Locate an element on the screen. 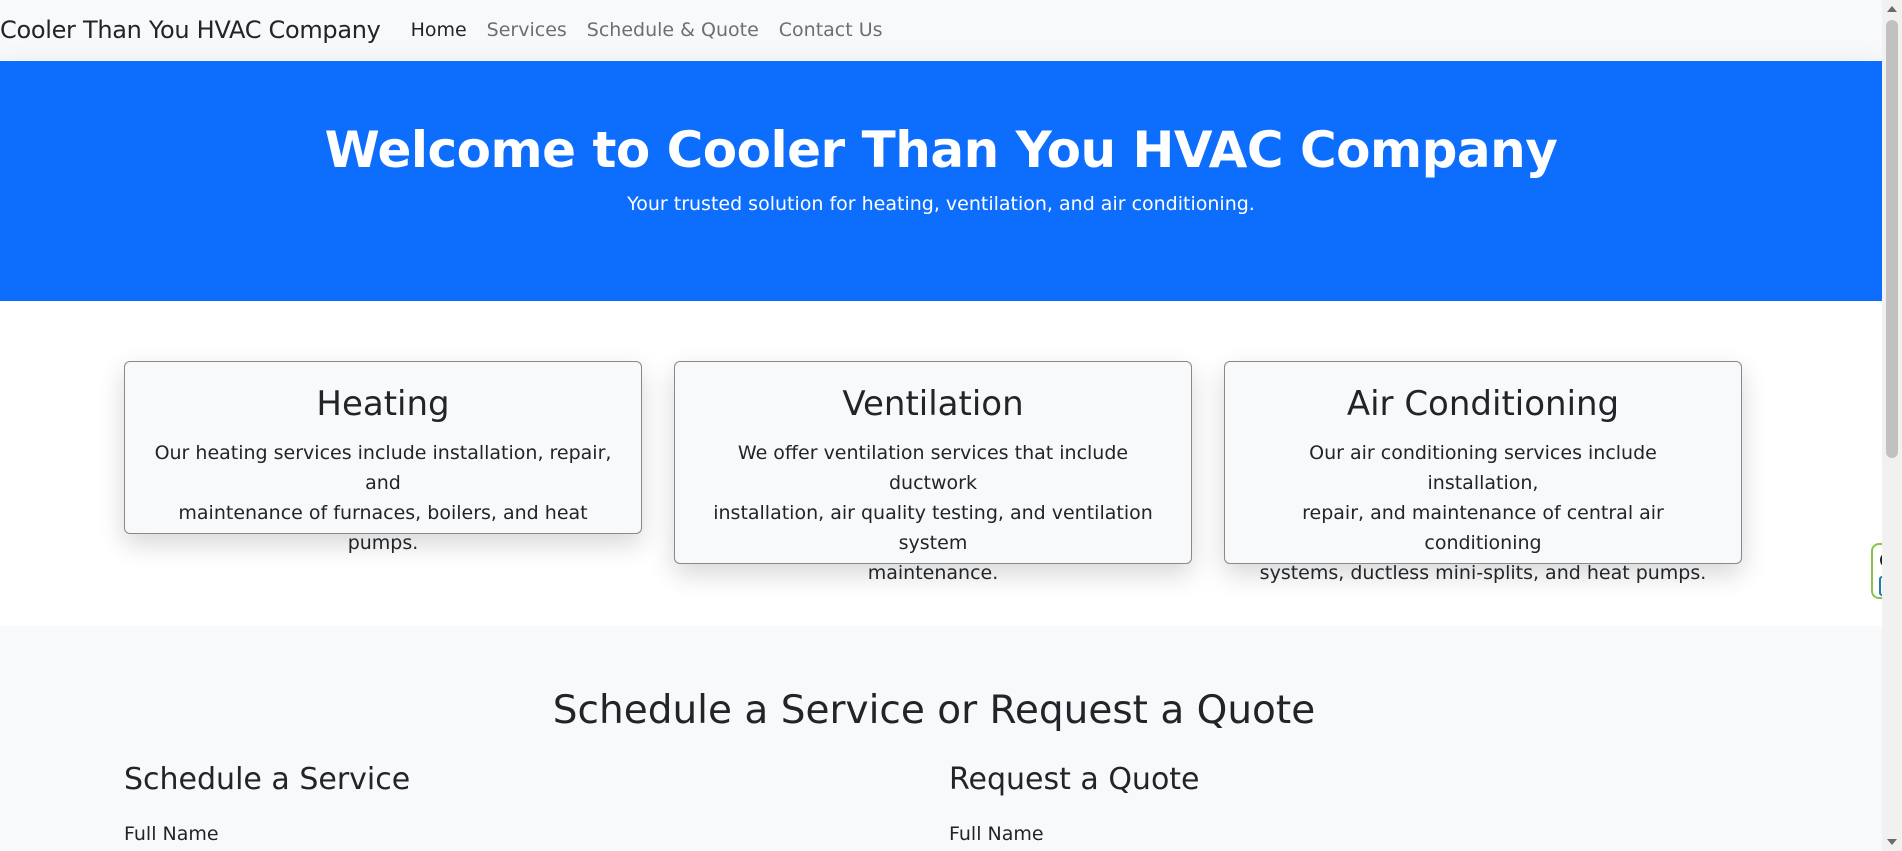 This screenshot has width=1902, height=851. scroll-up-arrow-icon is located at coordinates (1892, 9).